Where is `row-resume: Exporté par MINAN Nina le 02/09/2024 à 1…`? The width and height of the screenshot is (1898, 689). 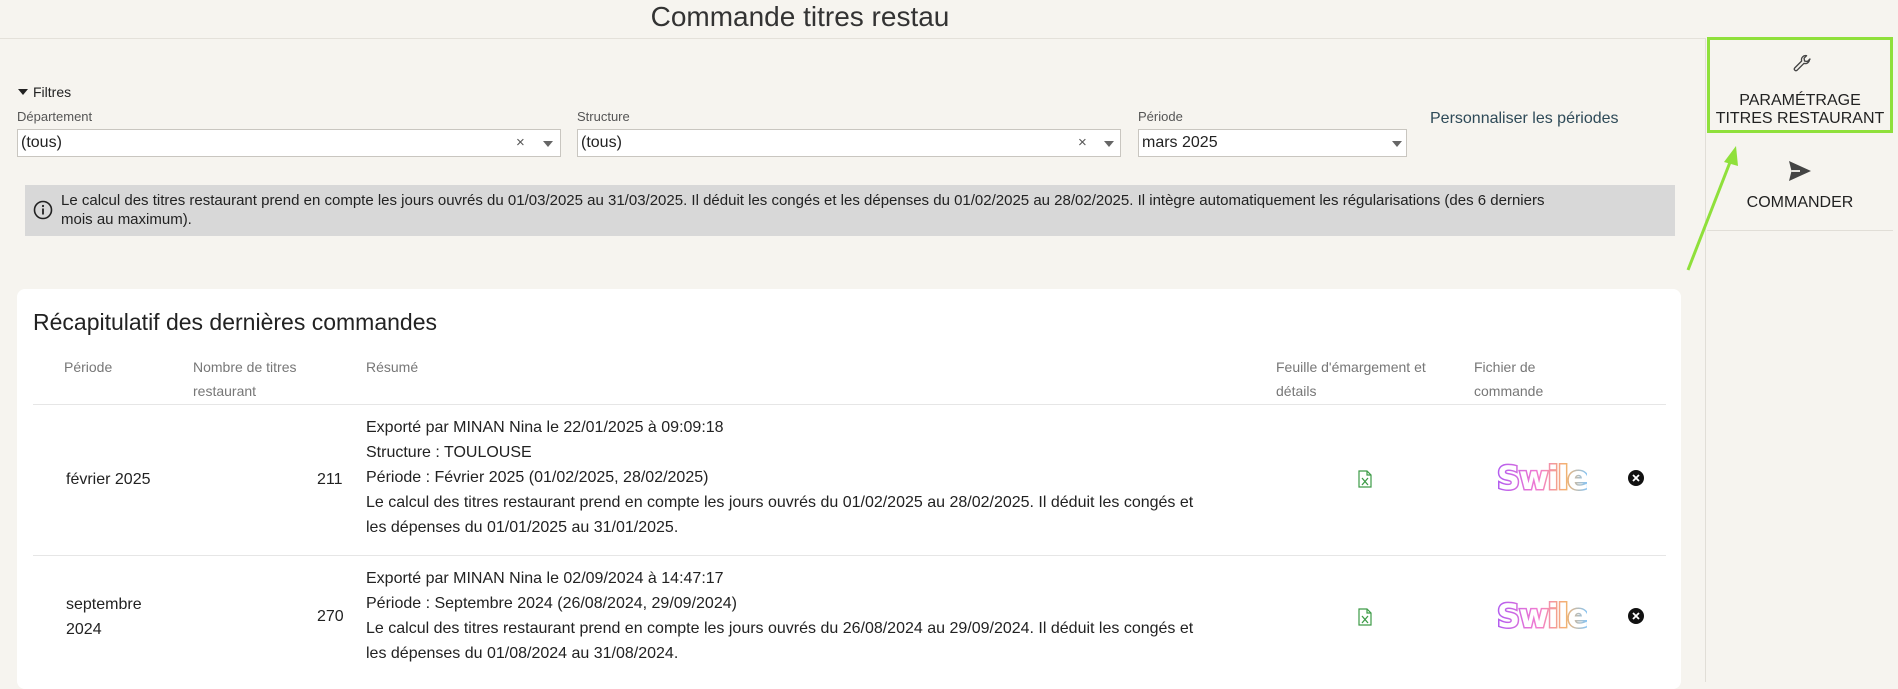
row-resume: Exporté par MINAN Nina le 02/09/2024 à 1… is located at coordinates (779, 616).